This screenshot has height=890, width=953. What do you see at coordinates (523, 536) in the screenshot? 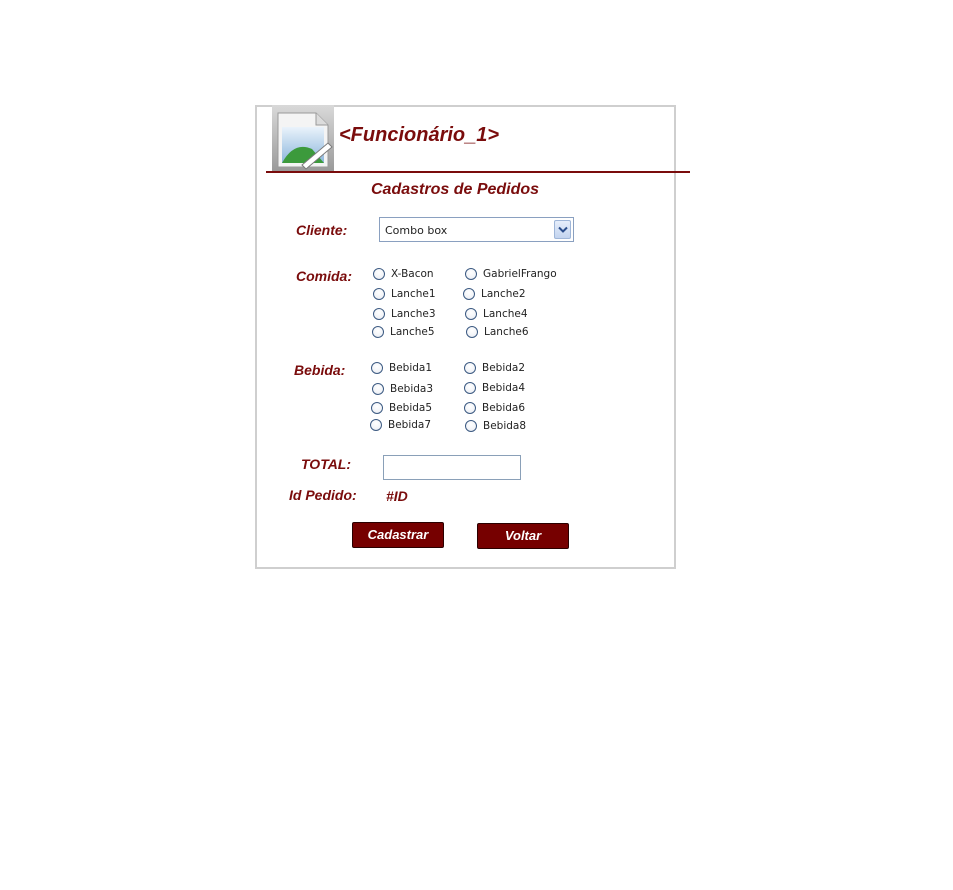
I see `voltar-button: Voltar` at bounding box center [523, 536].